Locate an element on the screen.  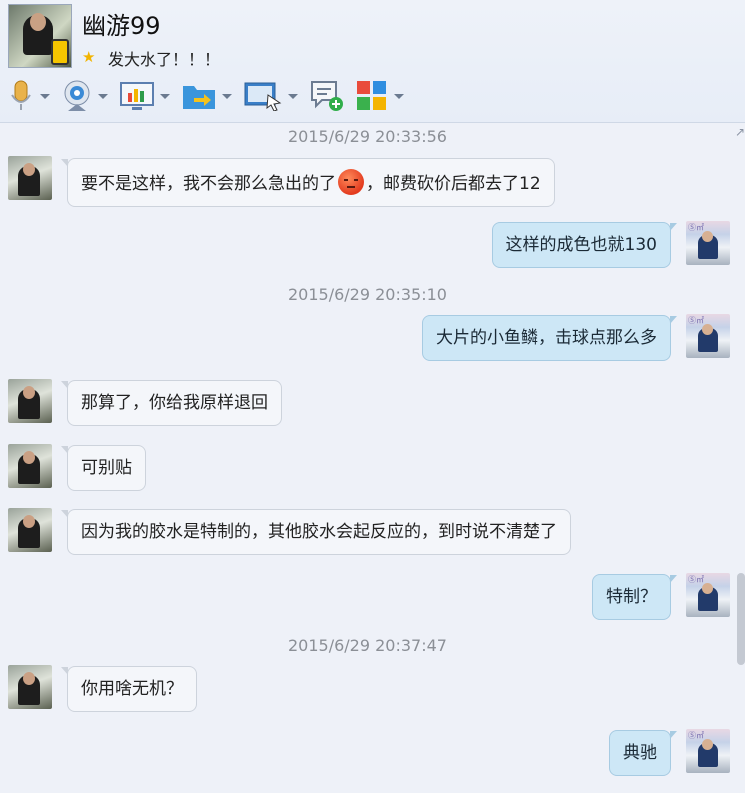
message-bubble: 典驰 is located at coordinates (643, 753).